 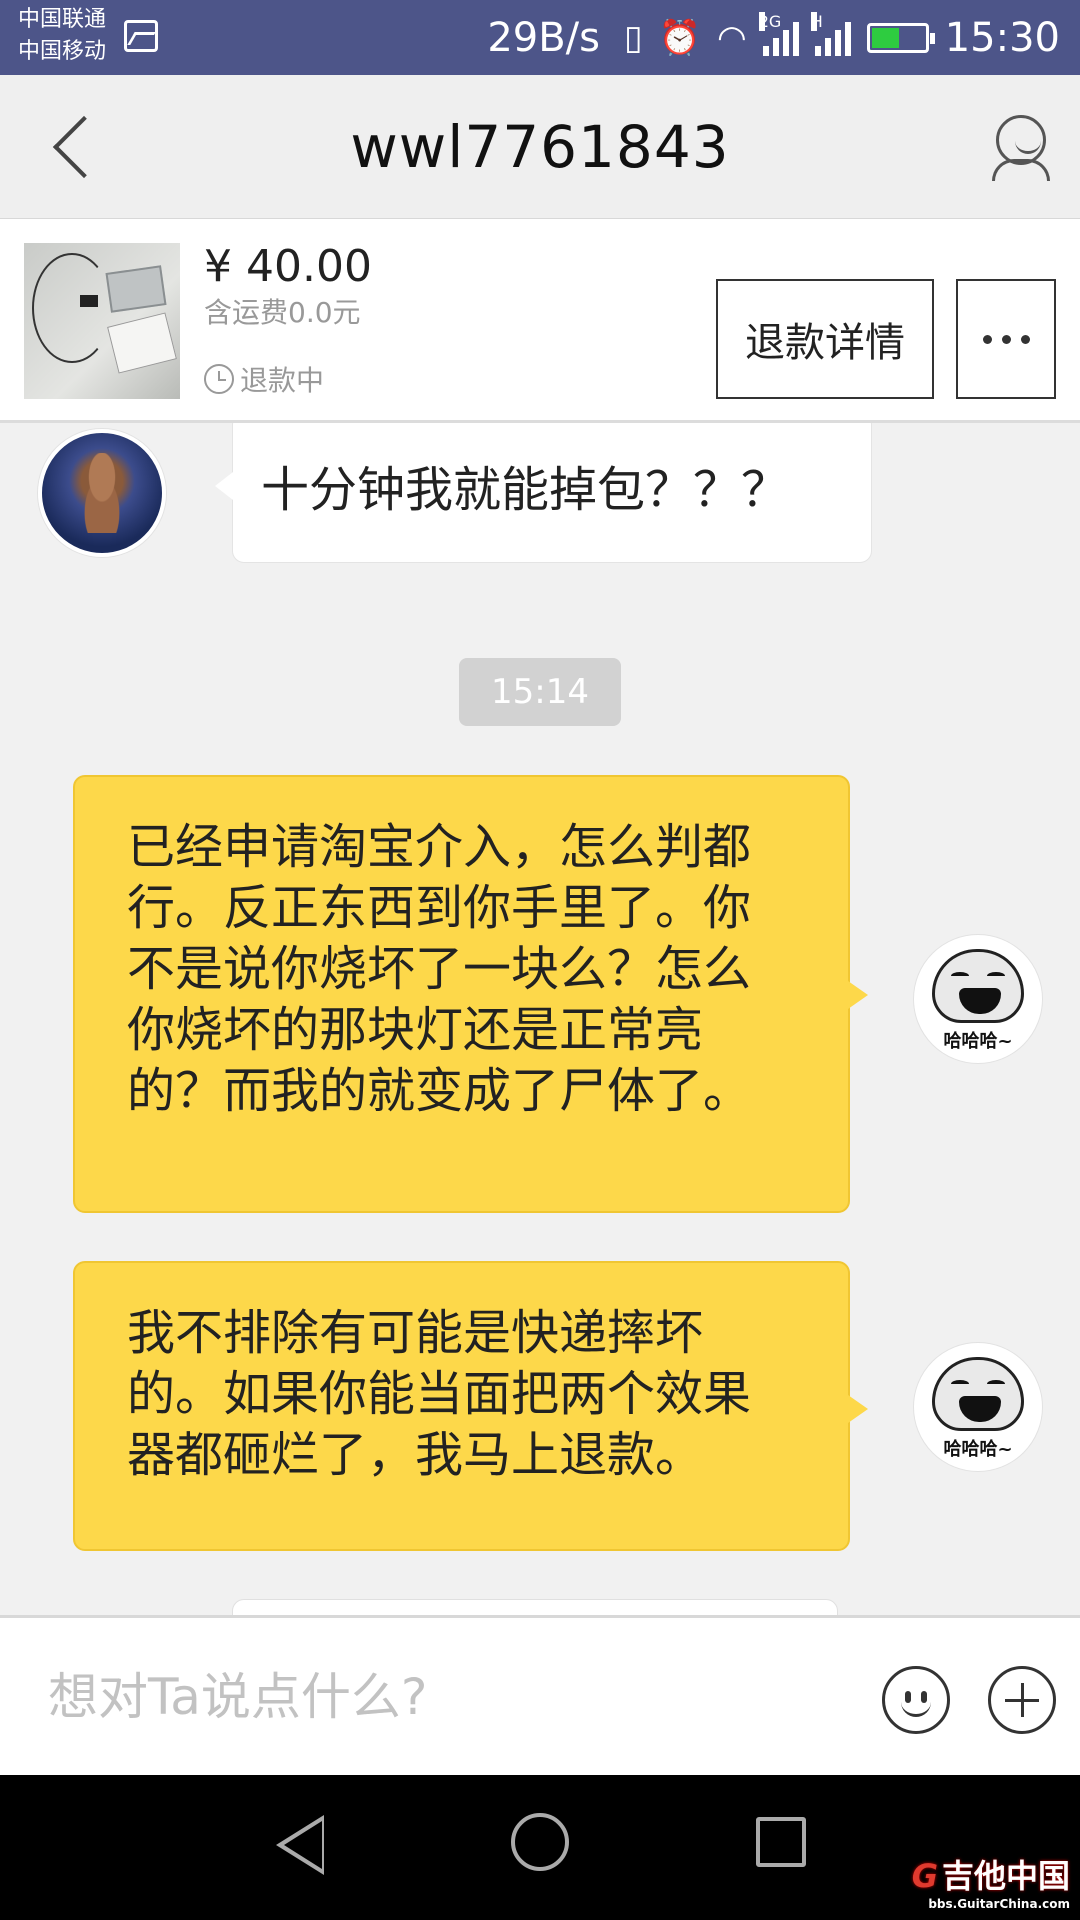 I want to click on watermark-logo: G 吉他中国, so click(x=990, y=1876).